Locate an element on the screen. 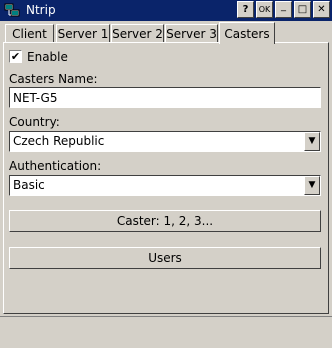  enable-checkbox: ✔ is located at coordinates (15, 56).